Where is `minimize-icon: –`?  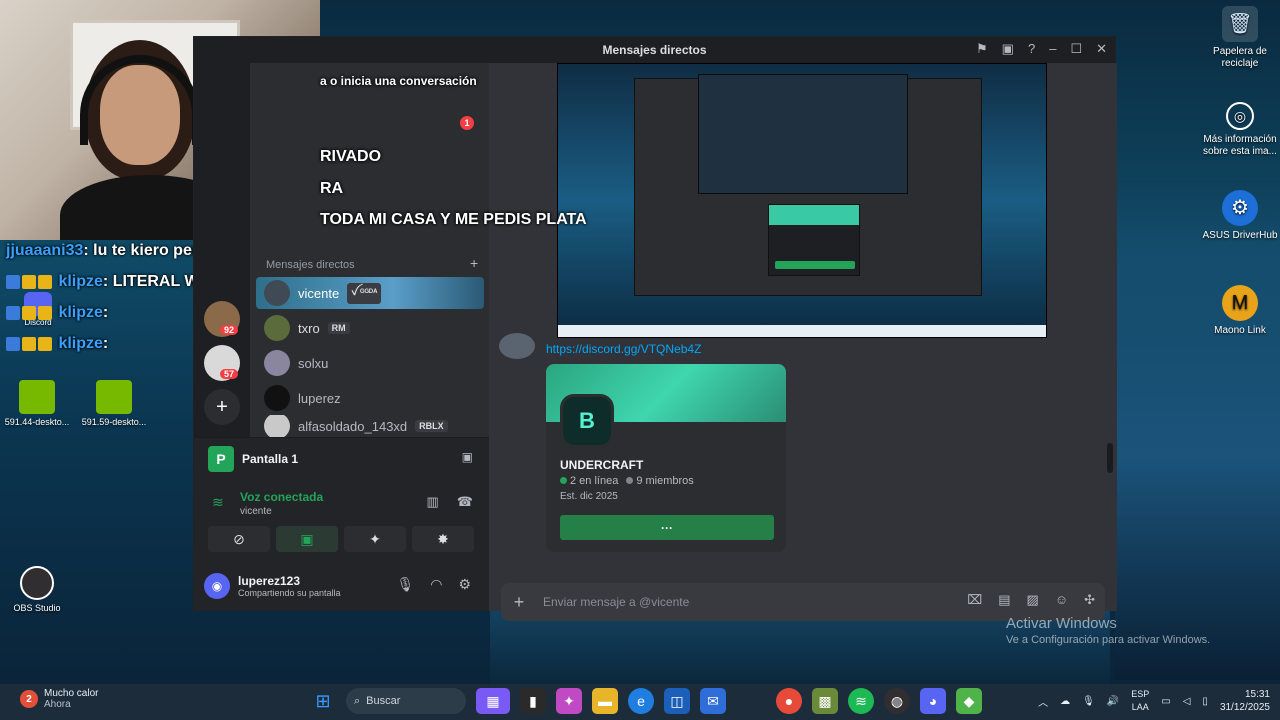
minimize-icon: – is located at coordinates (1052, 49).